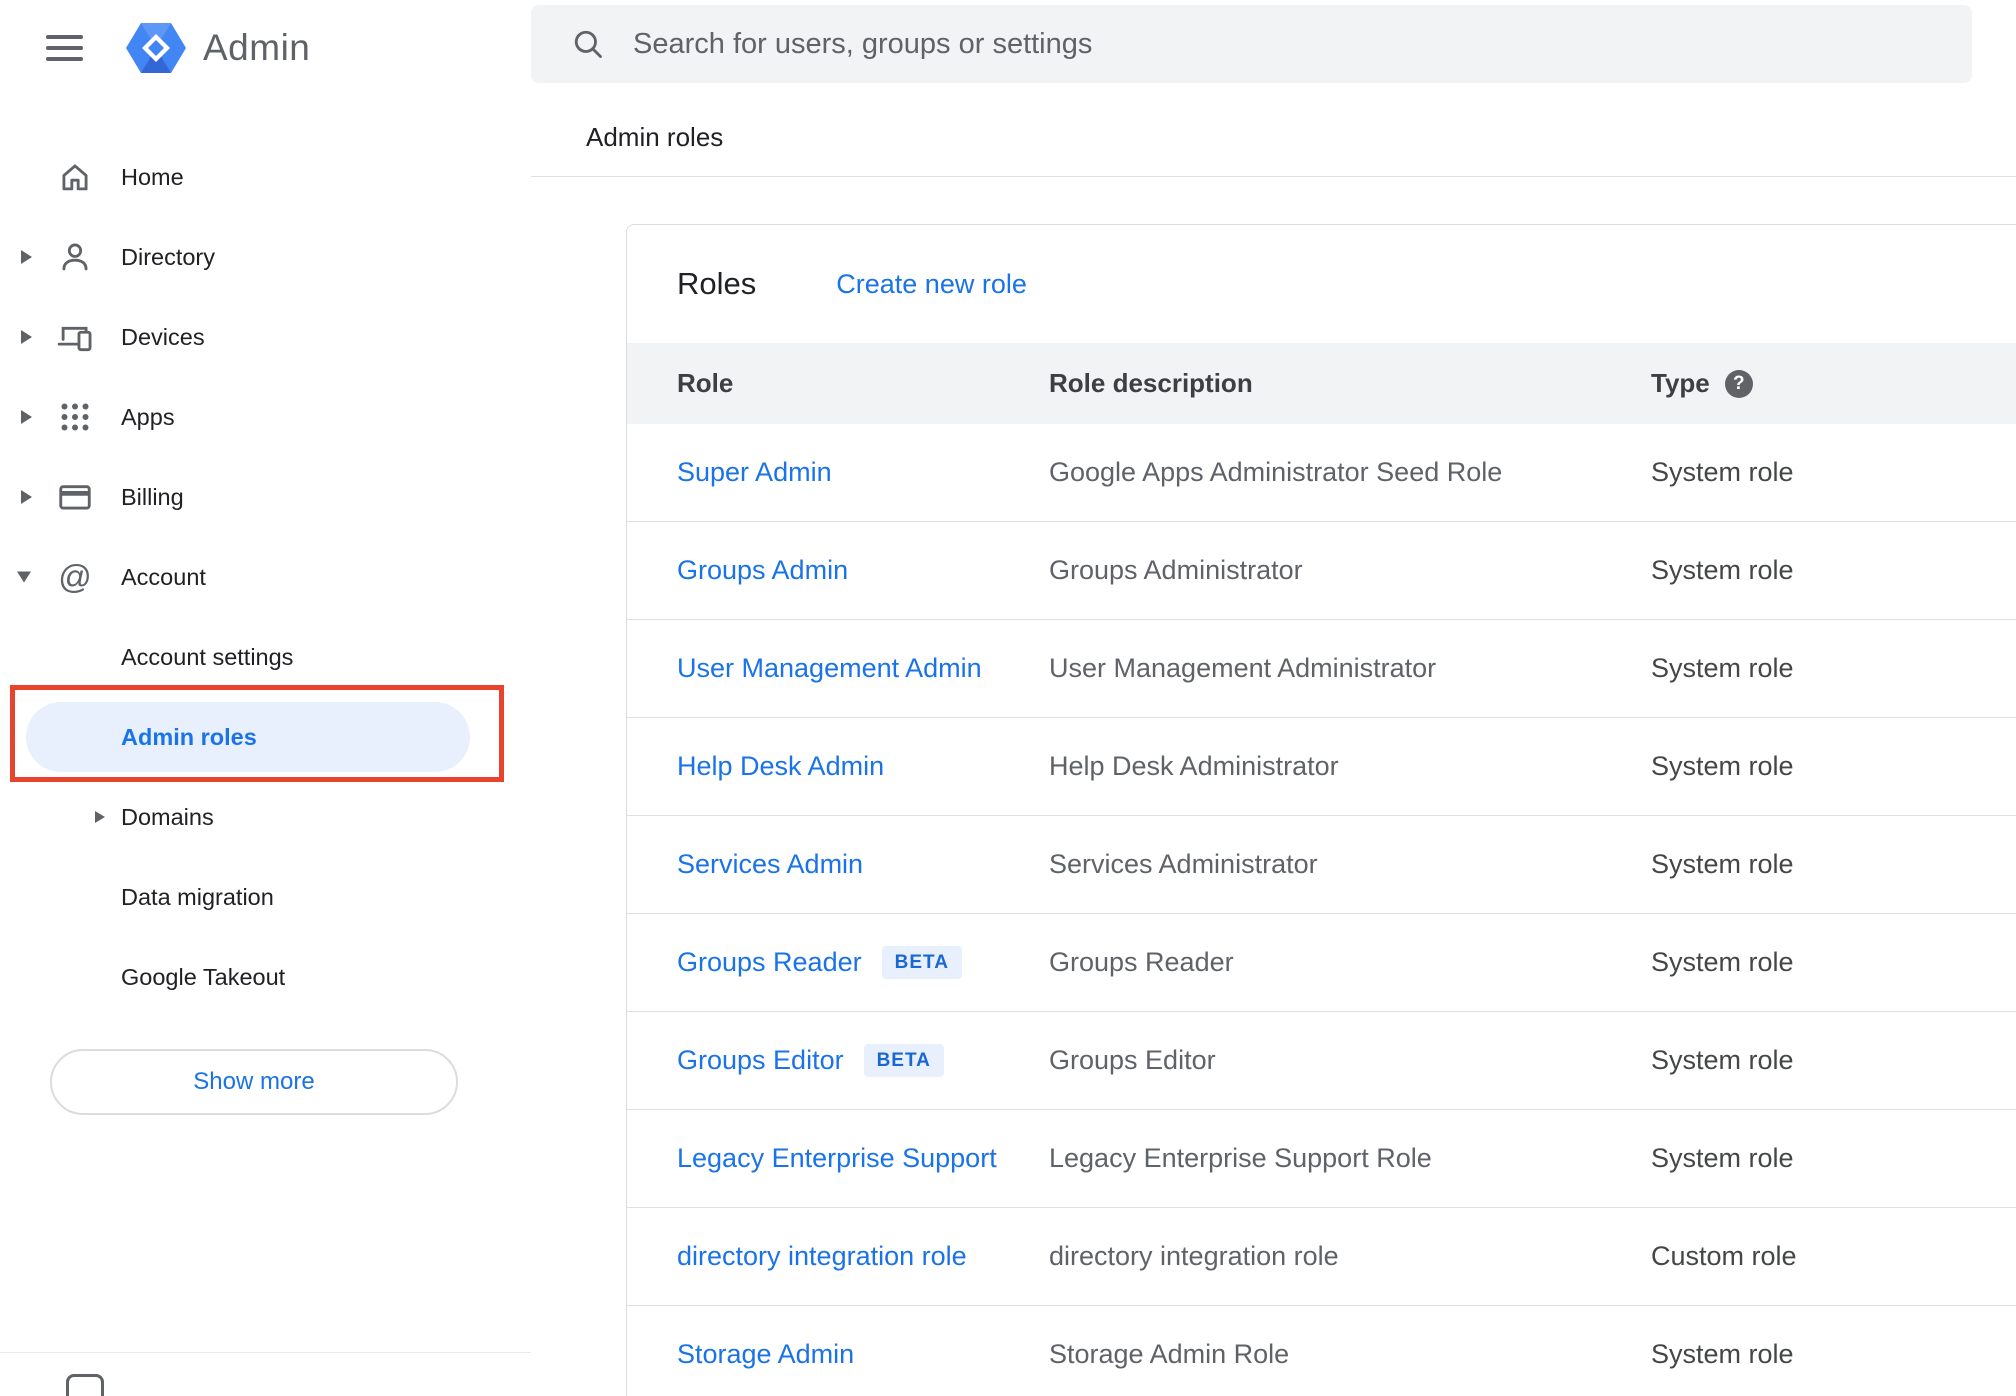 The image size is (2016, 1396). What do you see at coordinates (85, 1385) in the screenshot?
I see `partial-bottom-icon` at bounding box center [85, 1385].